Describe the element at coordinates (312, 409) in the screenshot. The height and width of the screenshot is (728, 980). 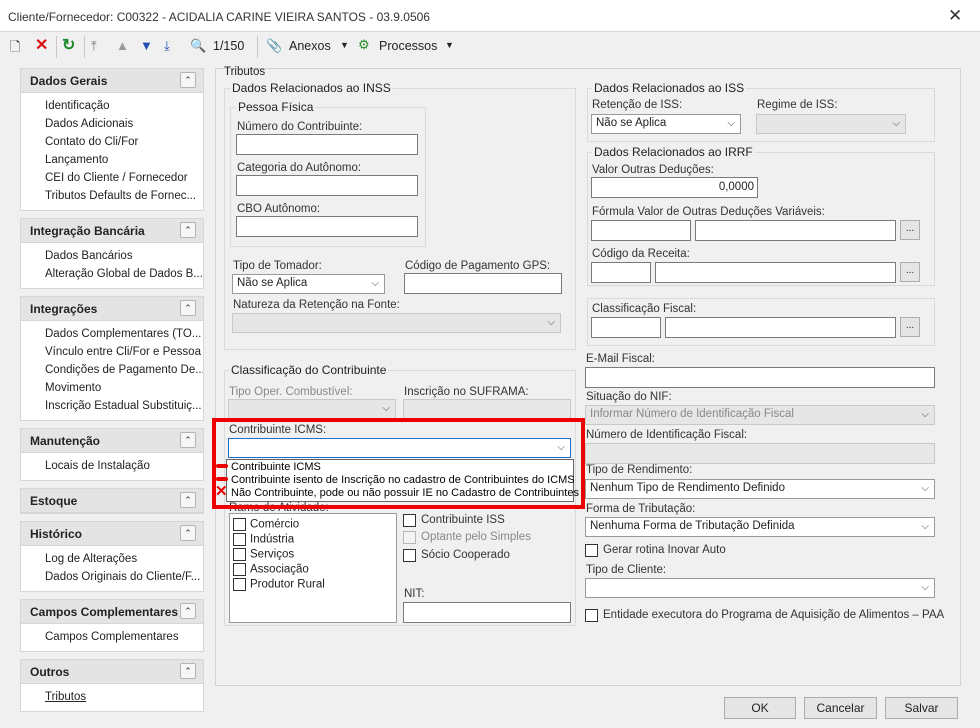
I see `tipo-oper-combustivel-select: ⌵` at that location.